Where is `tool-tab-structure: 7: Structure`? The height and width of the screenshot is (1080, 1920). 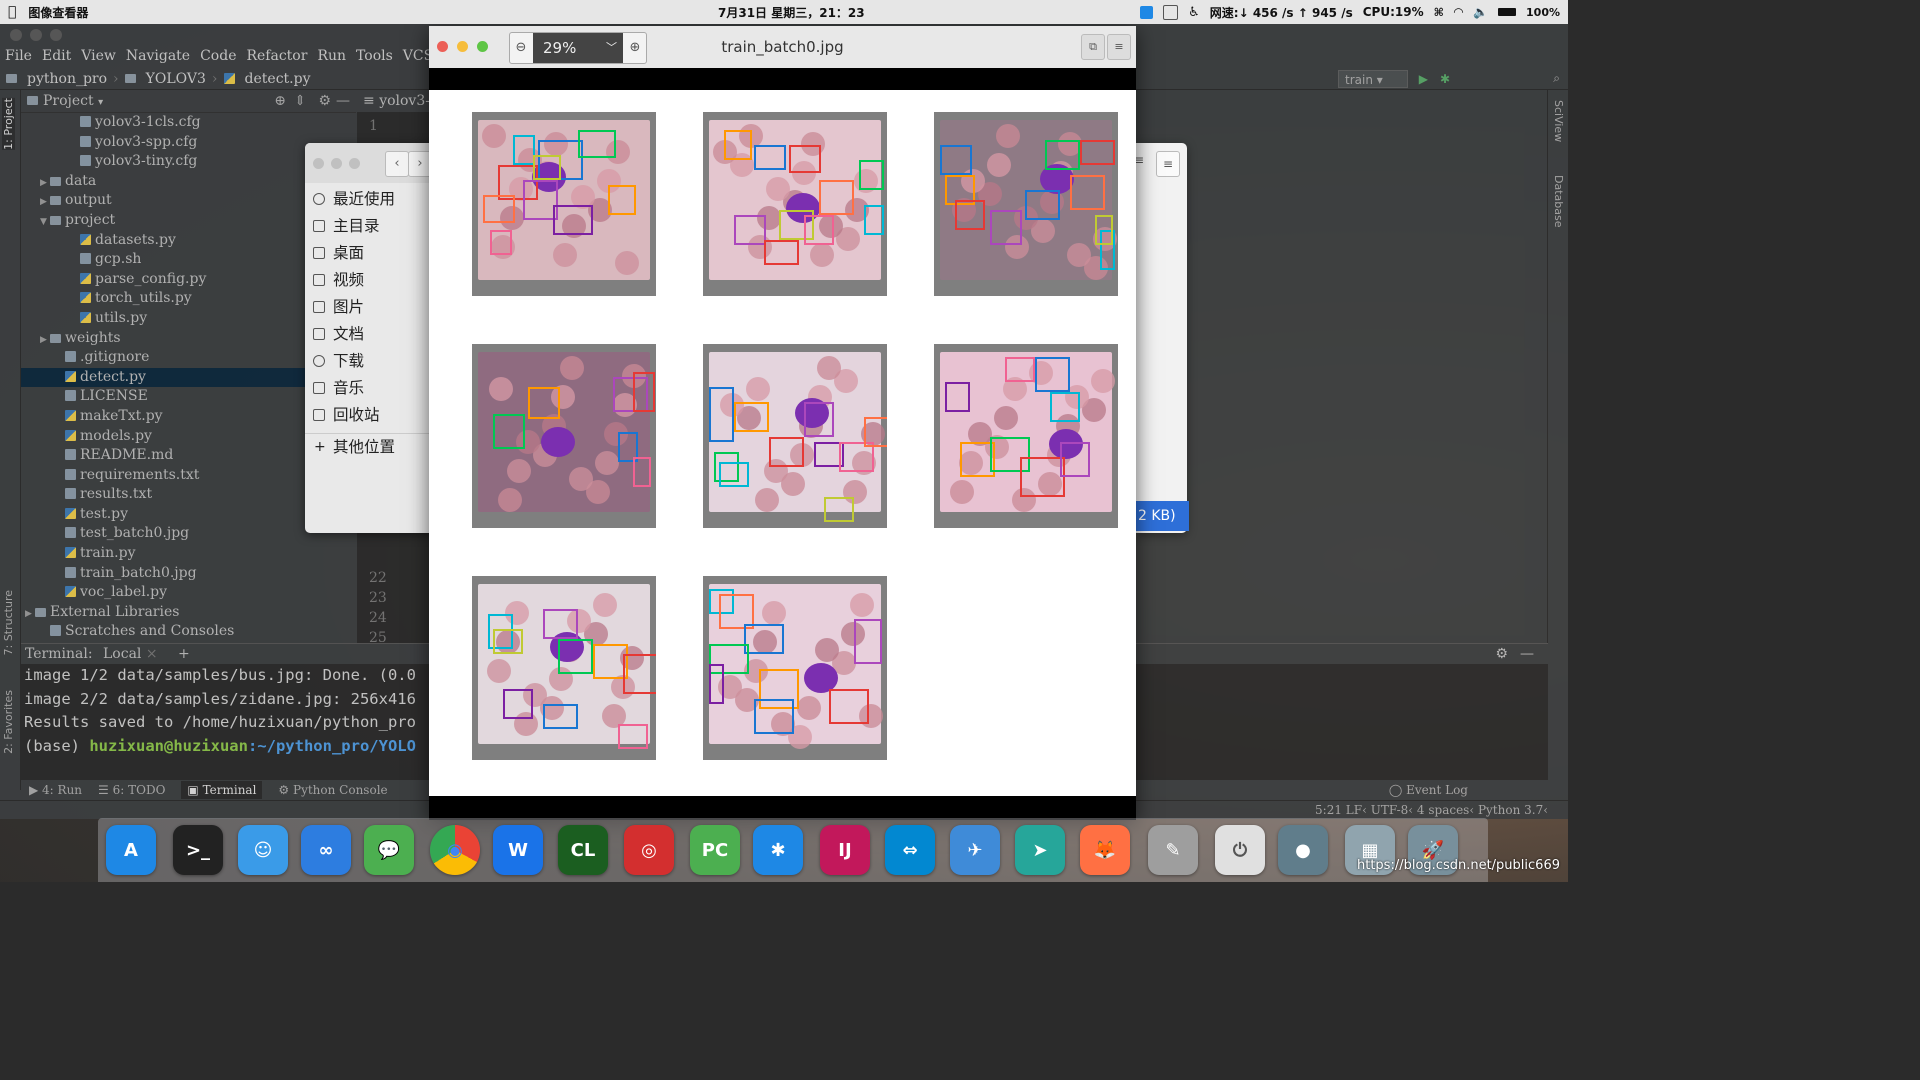 tool-tab-structure: 7: Structure is located at coordinates (8, 622).